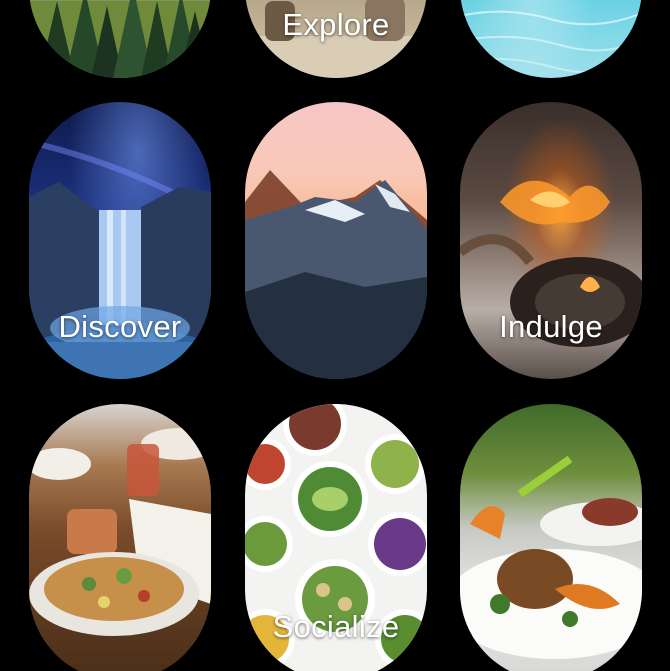 The height and width of the screenshot is (671, 670). I want to click on tile-mountain, so click(336, 240).